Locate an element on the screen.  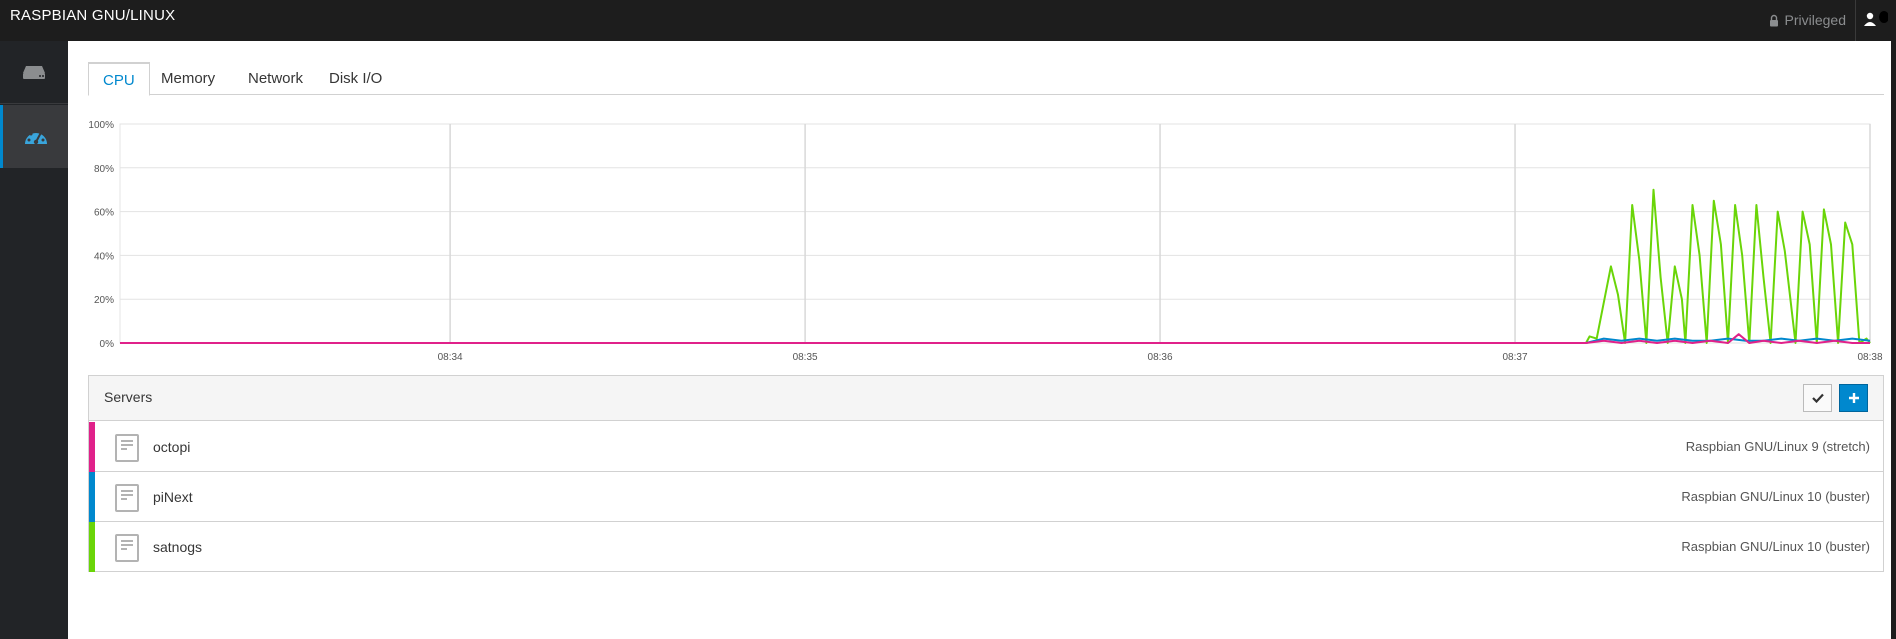
server-row-pinext: piNext Raspbian GNU/Linux 10 (buster) is located at coordinates (986, 497).